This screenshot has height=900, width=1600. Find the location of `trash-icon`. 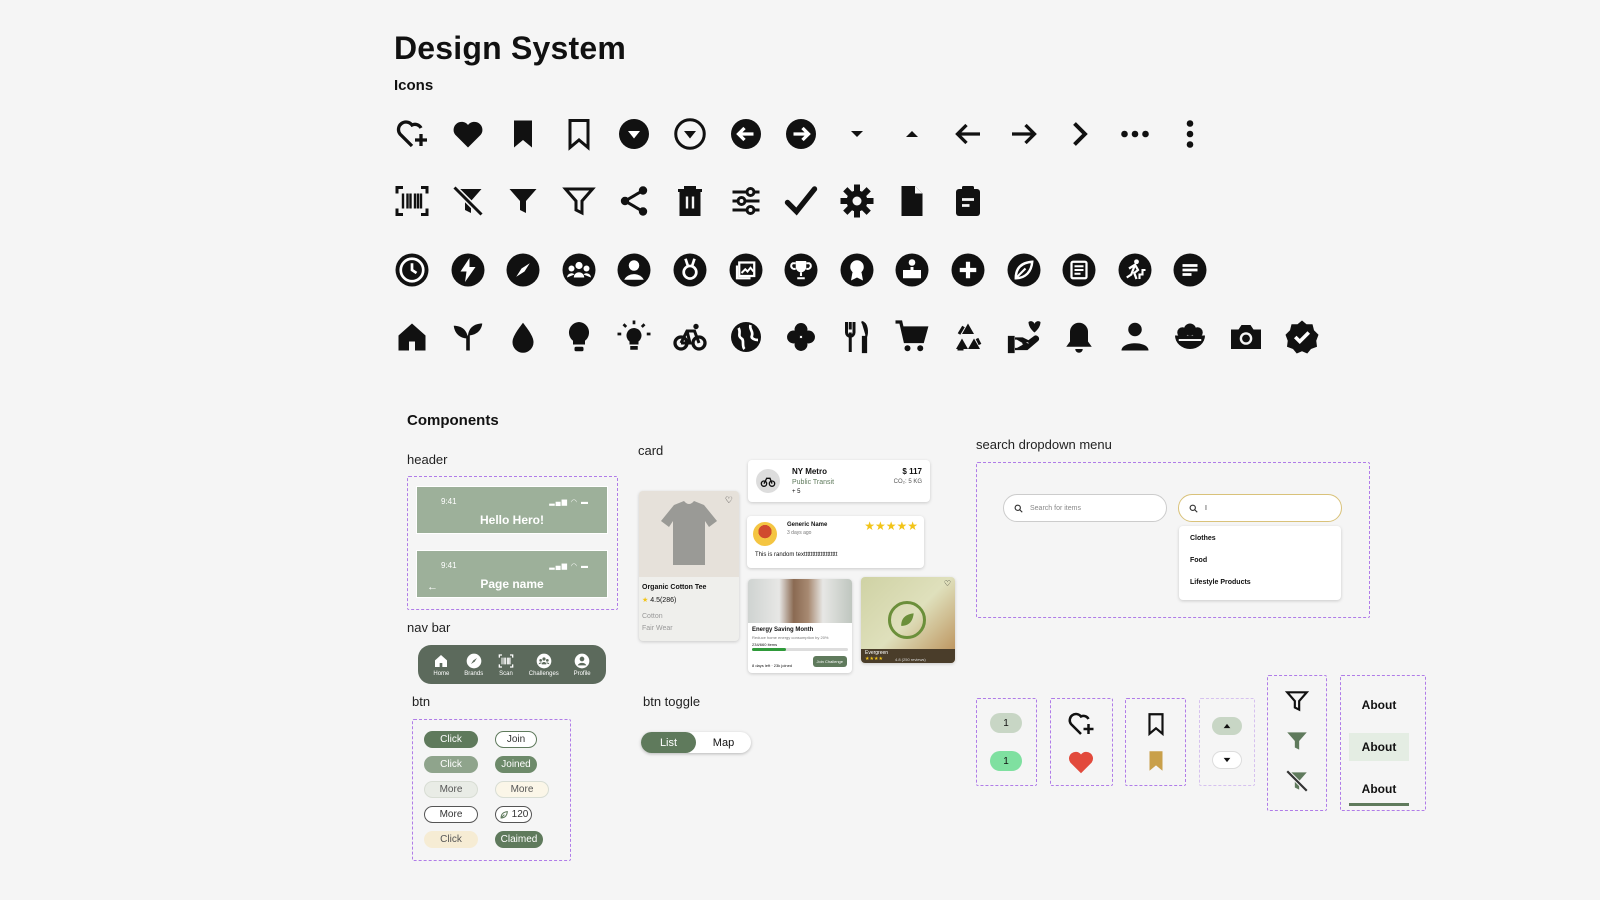

trash-icon is located at coordinates (690, 201).